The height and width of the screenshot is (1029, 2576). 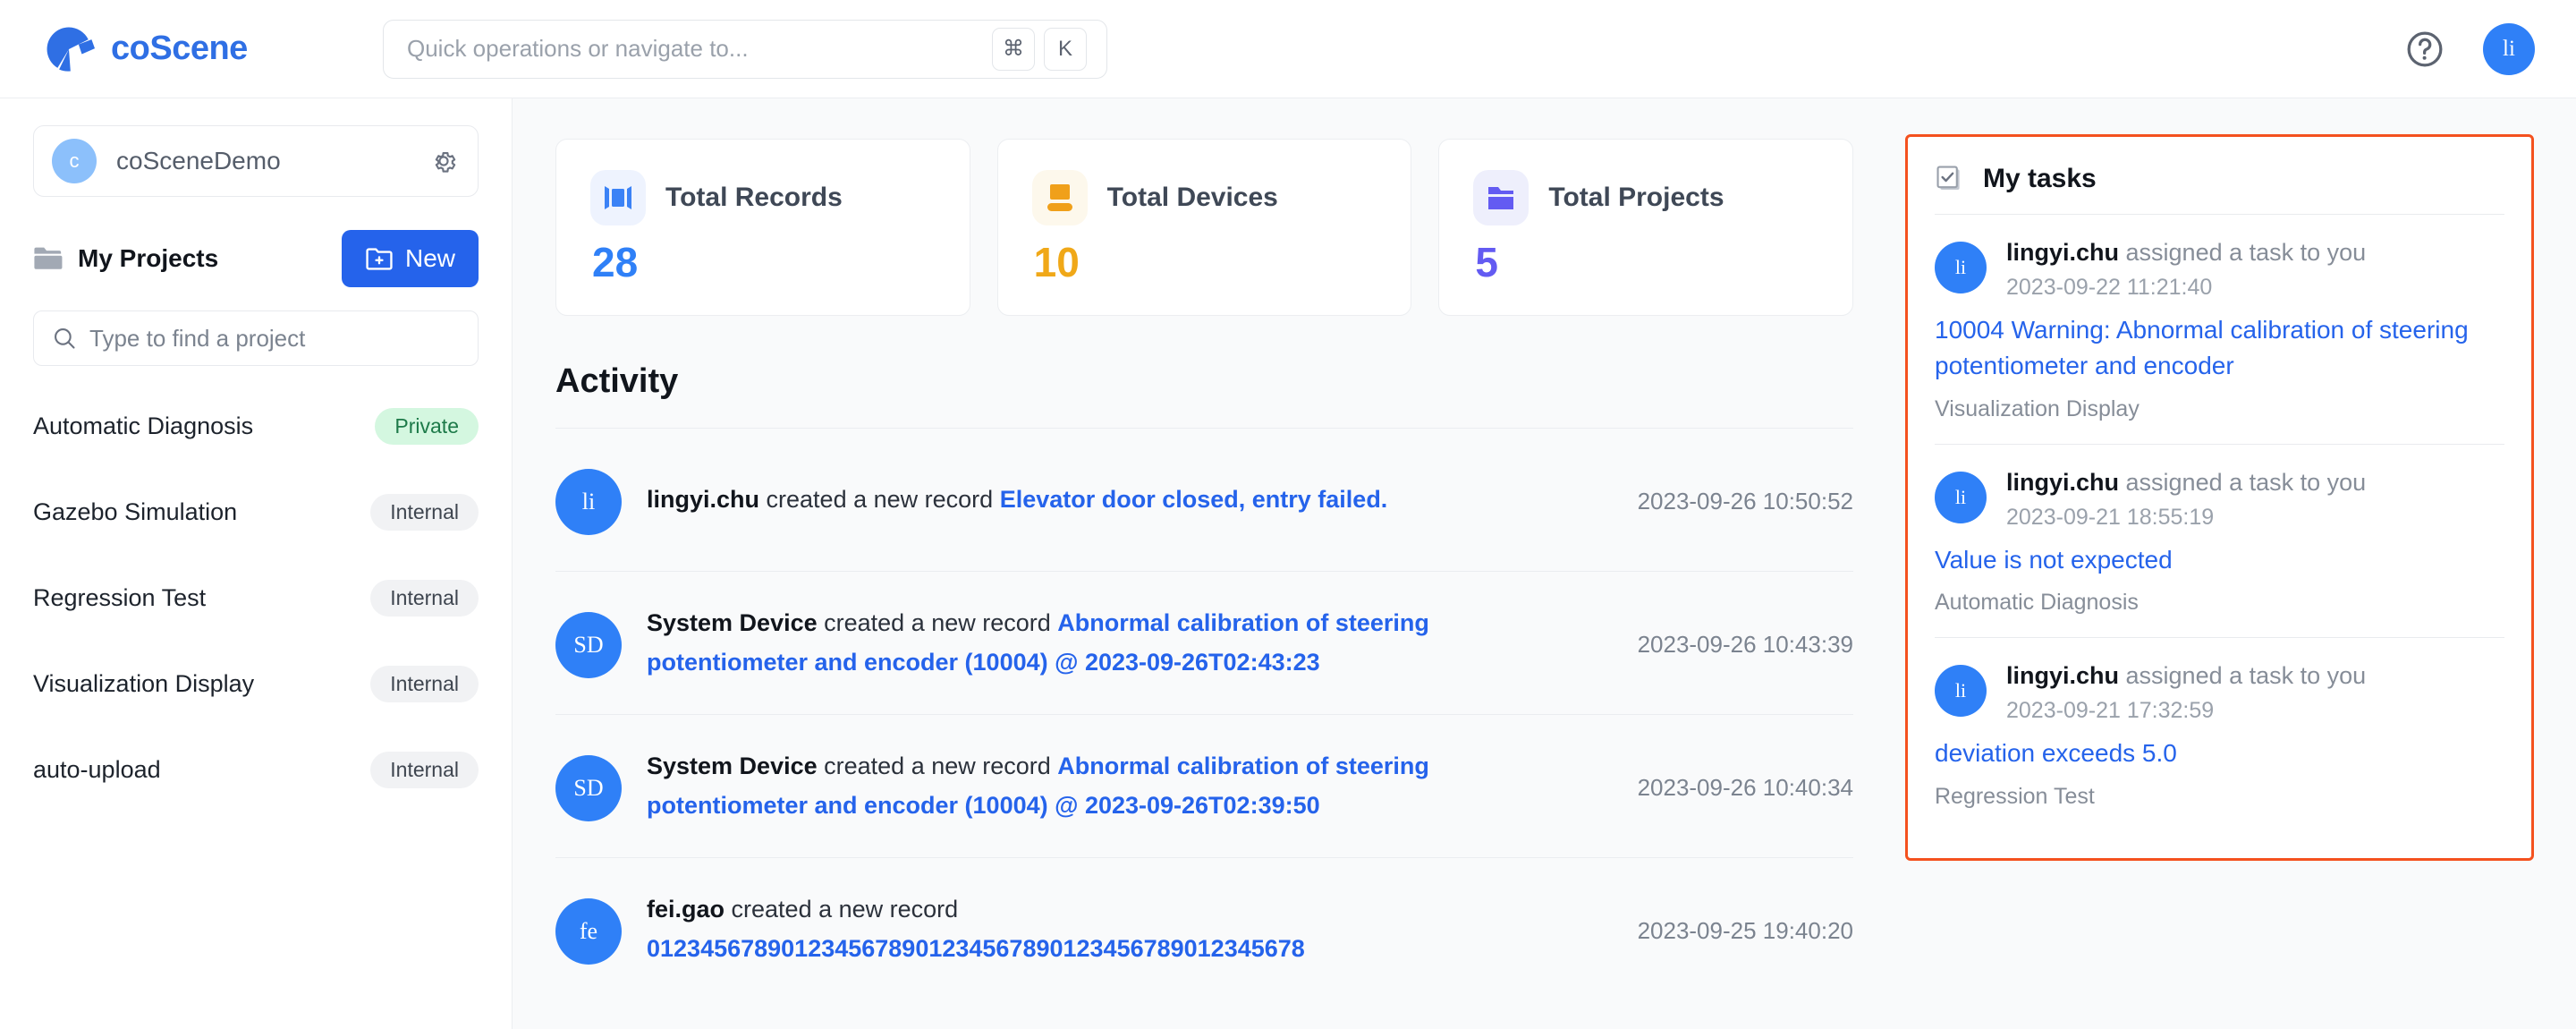 I want to click on project-name: Automatic Diagnosis, so click(x=143, y=425).